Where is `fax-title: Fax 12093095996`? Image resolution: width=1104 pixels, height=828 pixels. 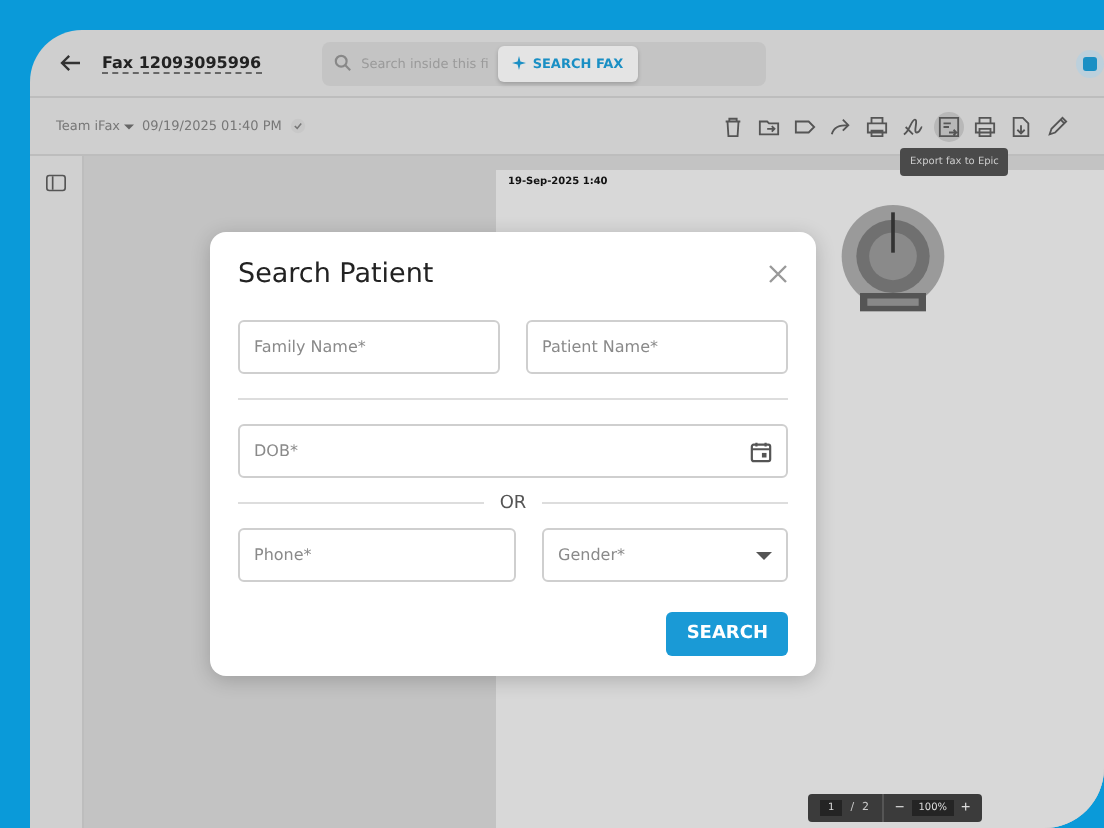 fax-title: Fax 12093095996 is located at coordinates (182, 63).